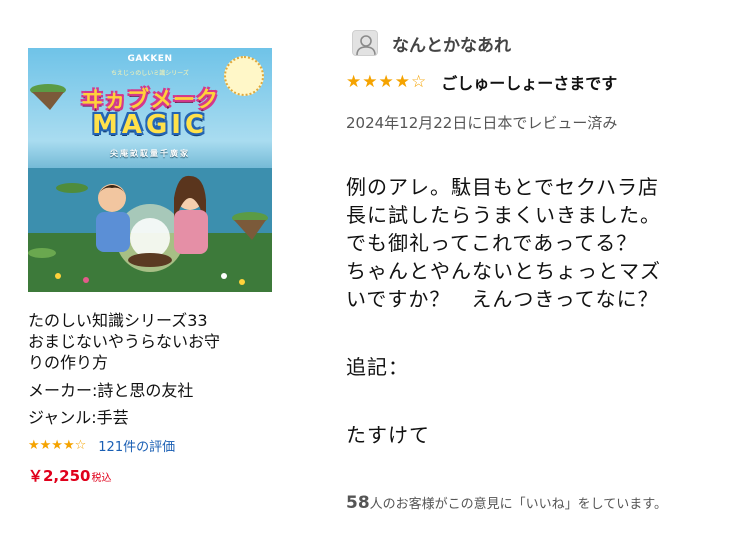 This screenshot has width=742, height=552. Describe the element at coordinates (150, 153) in the screenshot. I see `cover-subtitle: 尖庵畝馭量千廣家` at that location.